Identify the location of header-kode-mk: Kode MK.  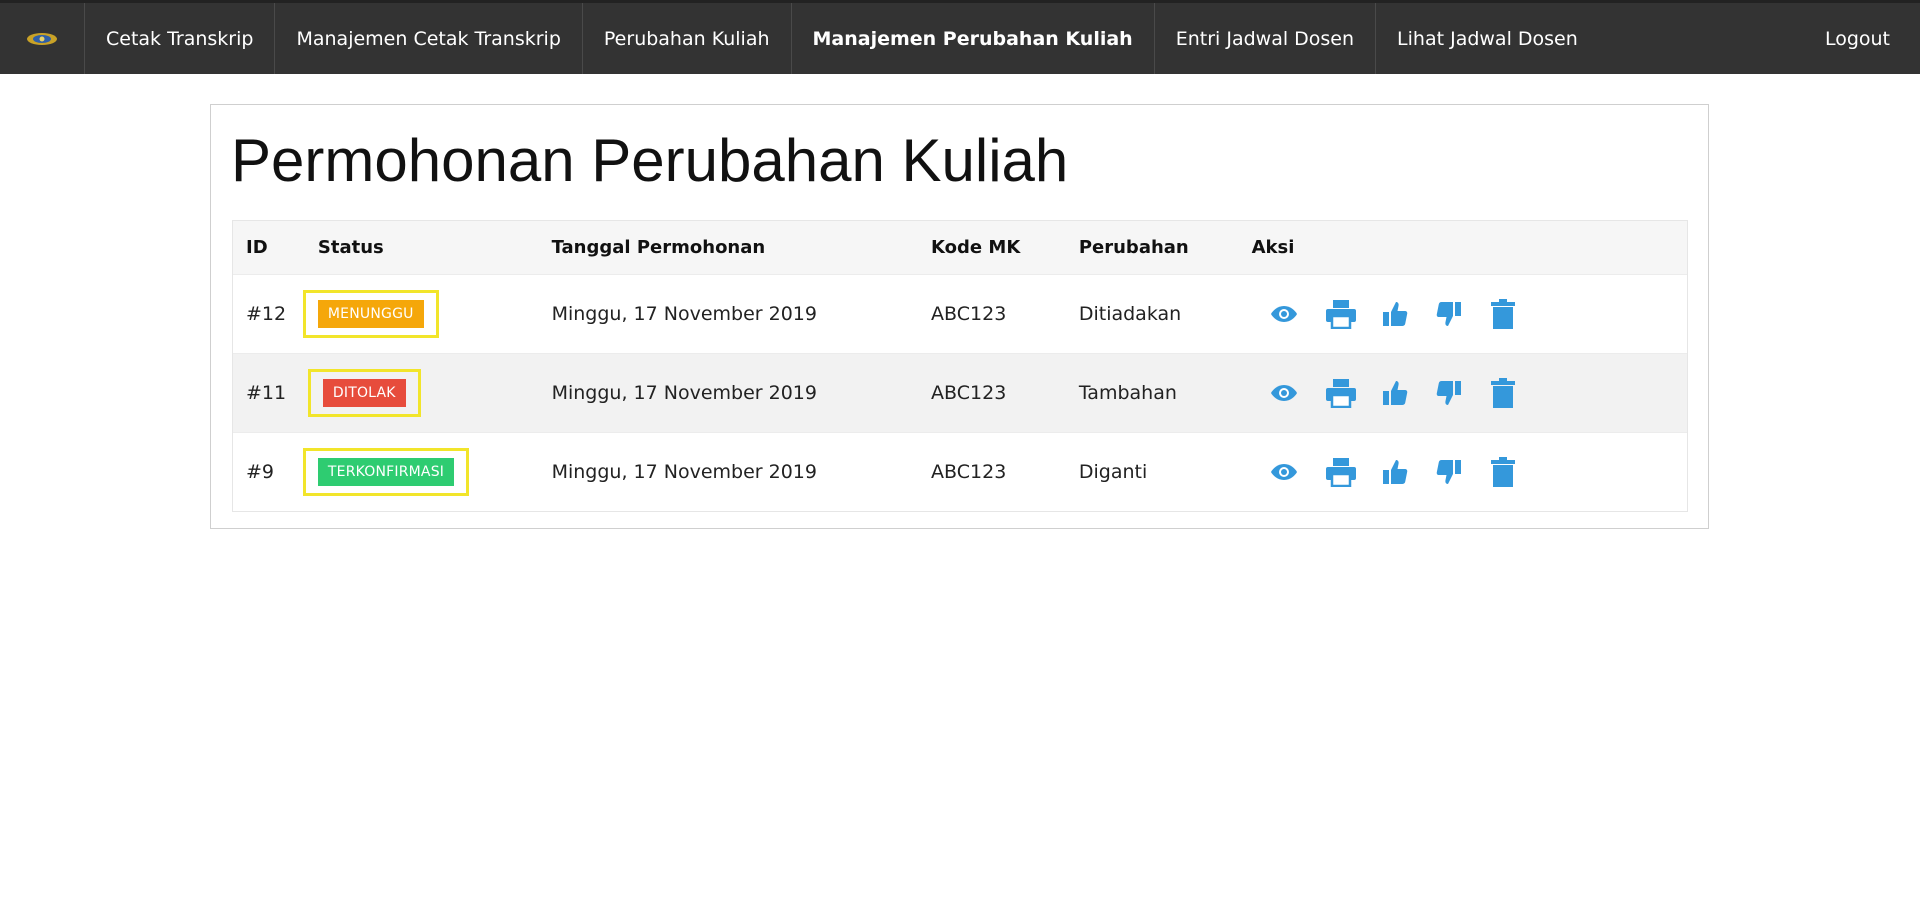
(976, 247).